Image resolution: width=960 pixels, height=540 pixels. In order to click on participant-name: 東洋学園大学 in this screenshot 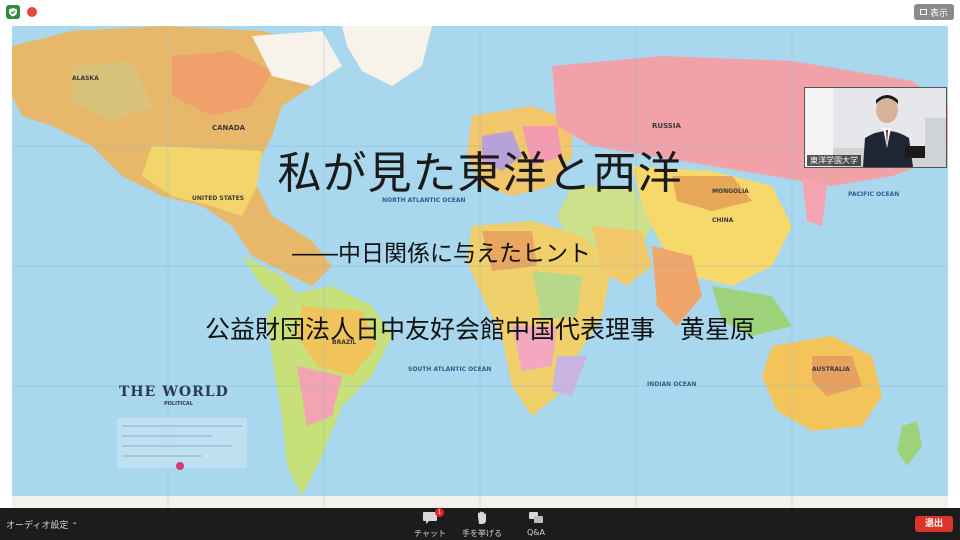, I will do `click(834, 160)`.